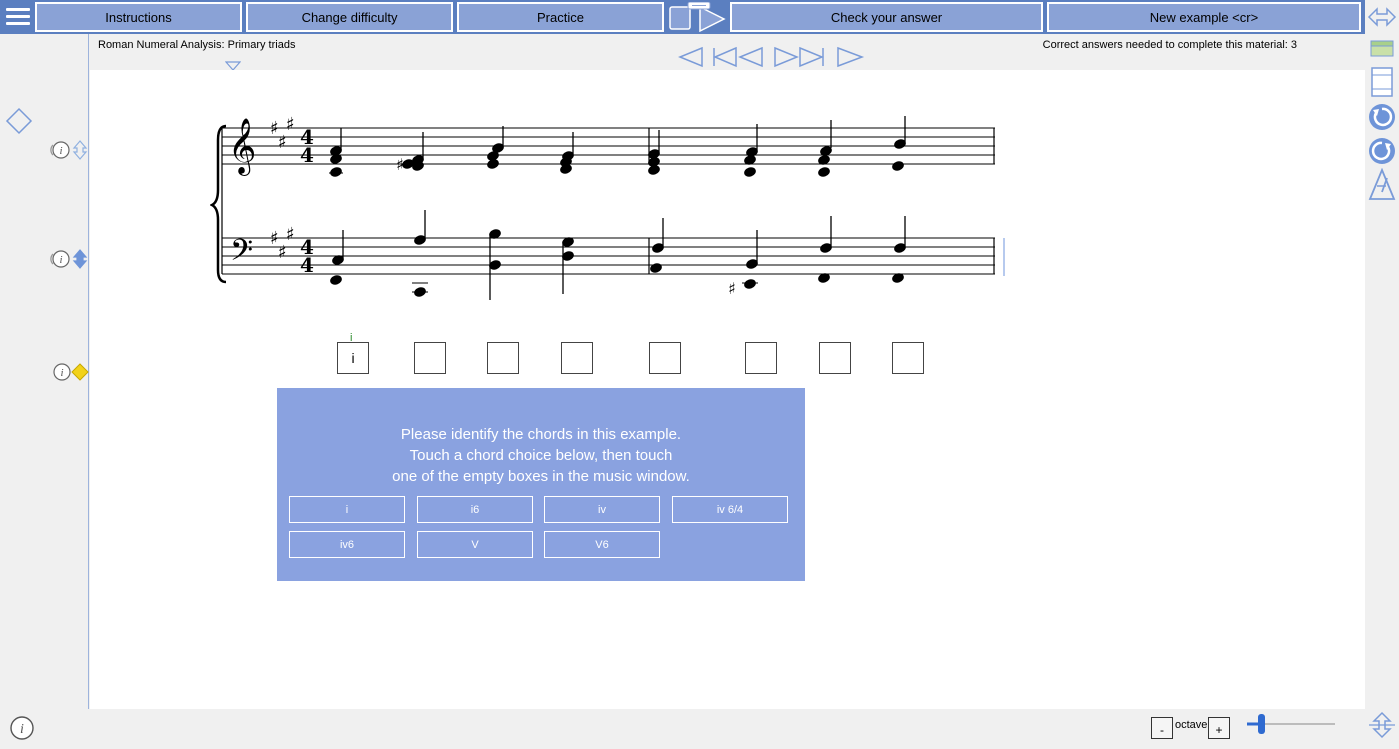  Describe the element at coordinates (1162, 728) in the screenshot. I see `octave-minus-button: -` at that location.